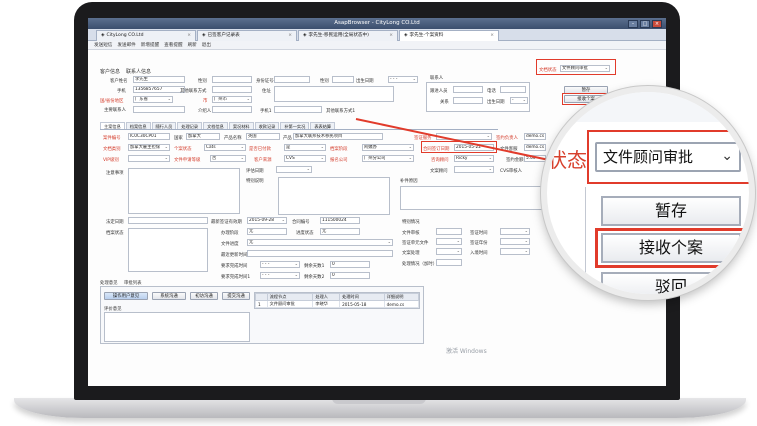 The image size is (757, 426). What do you see at coordinates (192, 45) in the screenshot?
I see `menu-refresh: 刷新` at bounding box center [192, 45].